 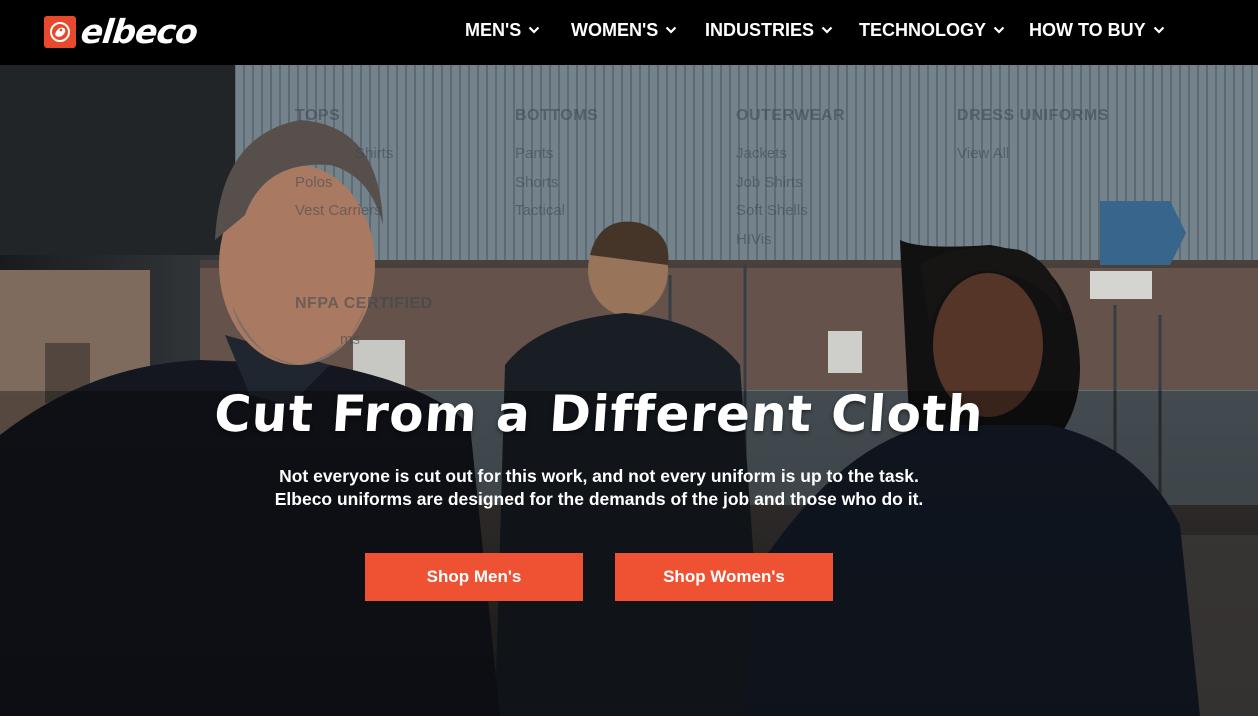 What do you see at coordinates (364, 303) in the screenshot?
I see `ghost-heading-nfpa: NFPA CERTIFIED` at bounding box center [364, 303].